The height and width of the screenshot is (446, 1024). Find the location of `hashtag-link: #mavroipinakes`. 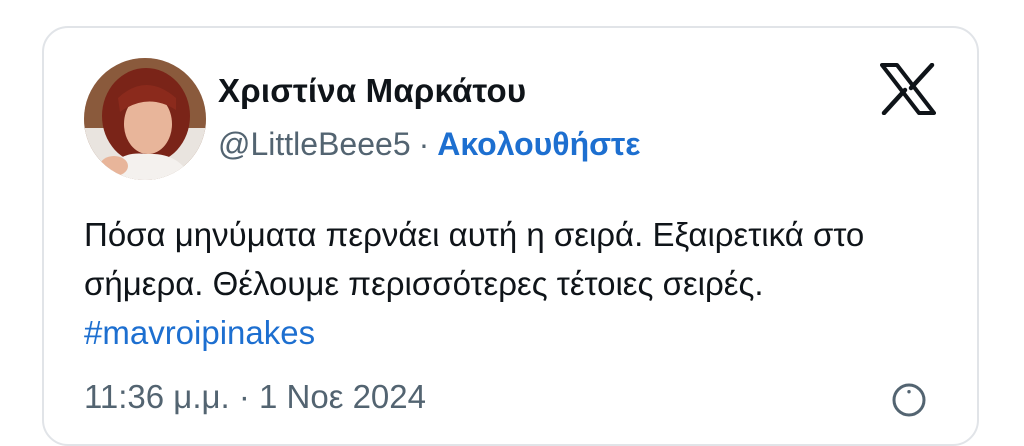

hashtag-link: #mavroipinakes is located at coordinates (199, 332).